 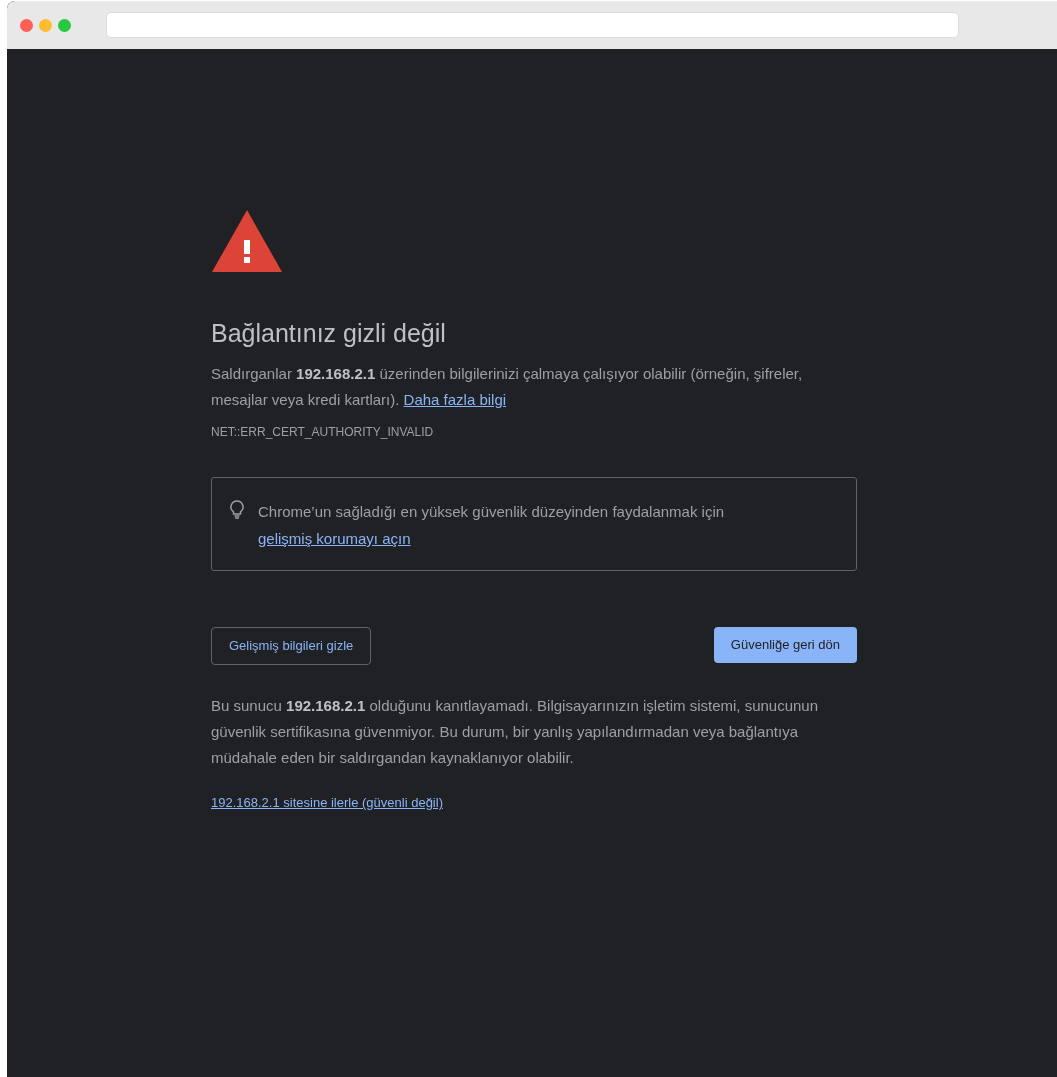 I want to click on link: gelişmiş korumayı açın, so click(x=334, y=538).